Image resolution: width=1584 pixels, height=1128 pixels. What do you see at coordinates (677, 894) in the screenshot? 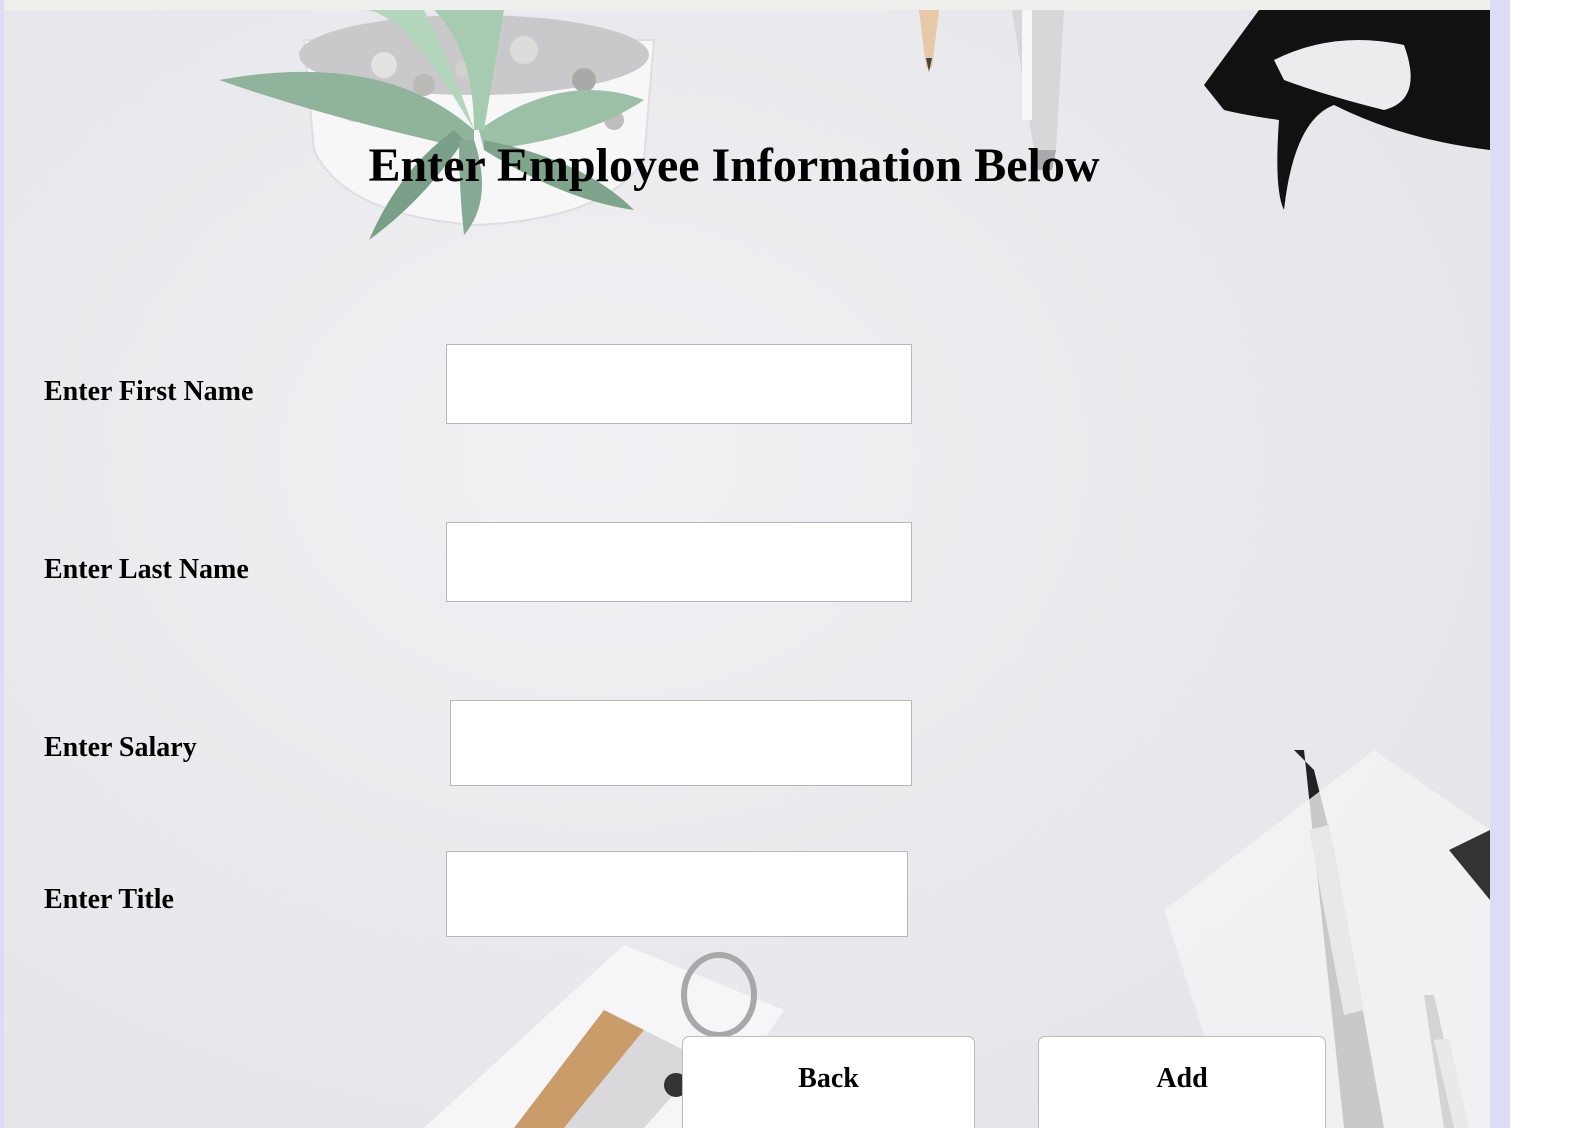
I see `title-input` at bounding box center [677, 894].